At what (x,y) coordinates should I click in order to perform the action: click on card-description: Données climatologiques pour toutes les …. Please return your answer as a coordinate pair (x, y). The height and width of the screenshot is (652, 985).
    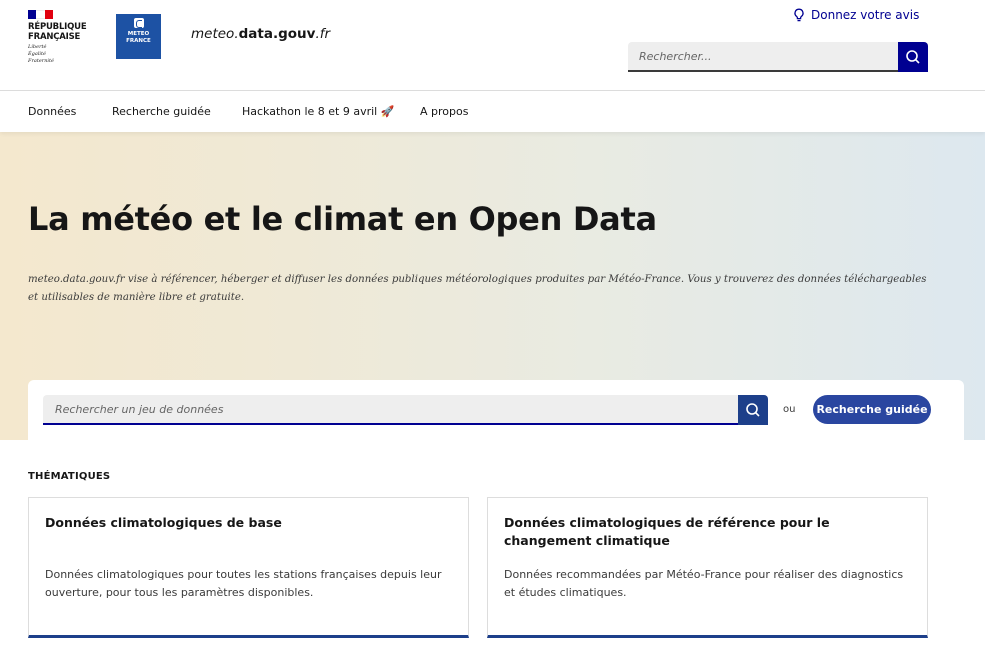
    Looking at the image, I should click on (243, 583).